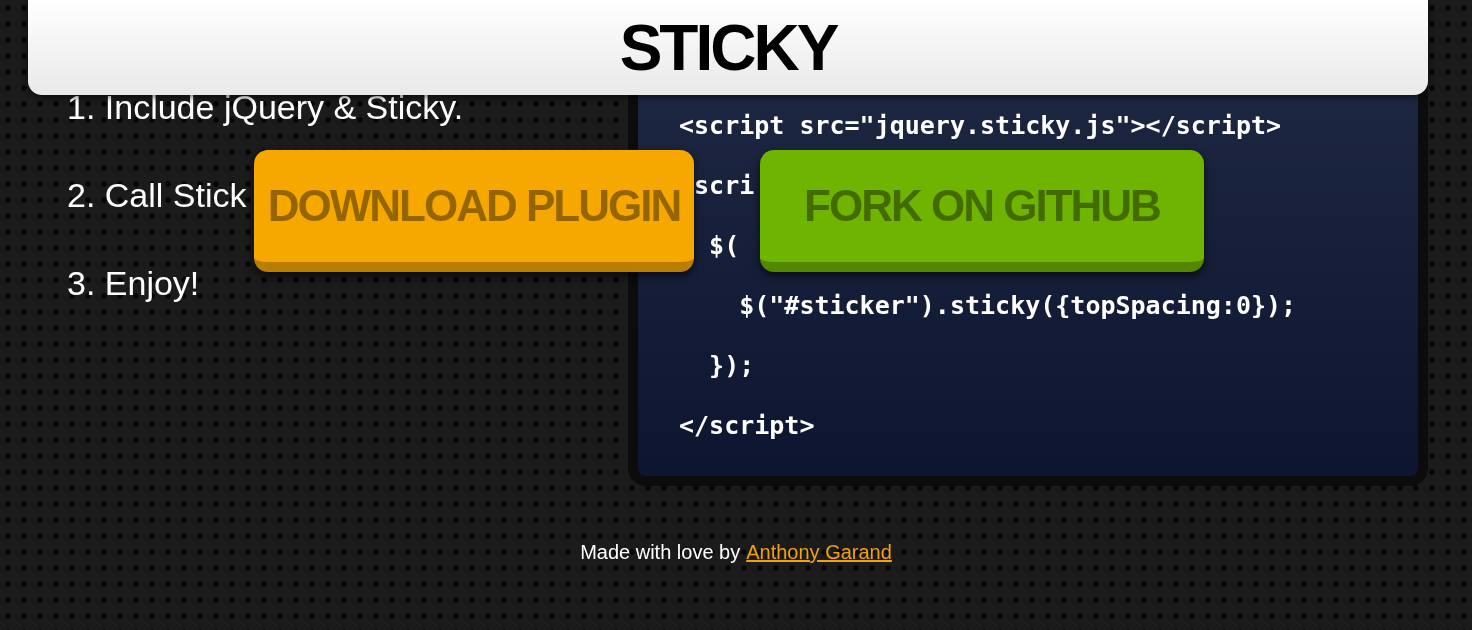 This screenshot has height=630, width=1472. I want to click on author-link: Anthony Garand, so click(819, 552).